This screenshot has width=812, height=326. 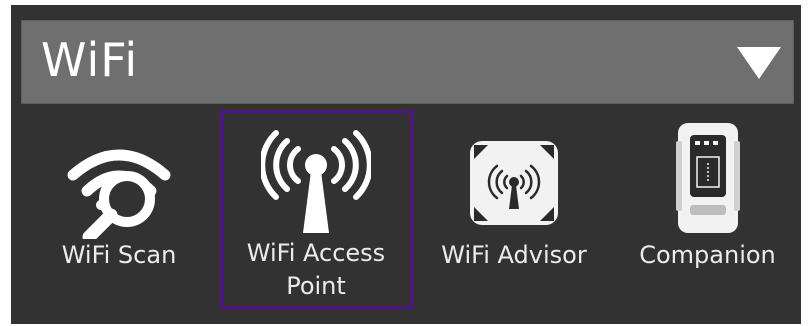 I want to click on app-tile-companion: Companion, so click(x=707, y=209).